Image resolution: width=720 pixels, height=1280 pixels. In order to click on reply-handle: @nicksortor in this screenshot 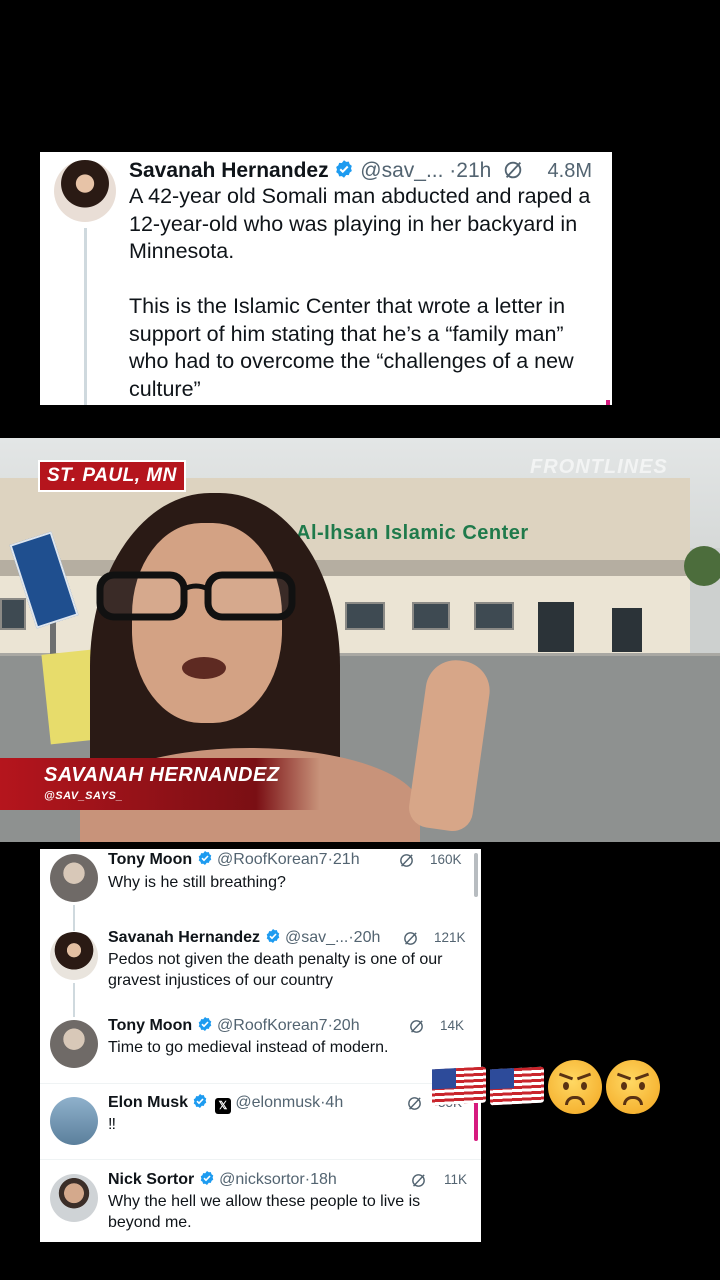, I will do `click(262, 1179)`.